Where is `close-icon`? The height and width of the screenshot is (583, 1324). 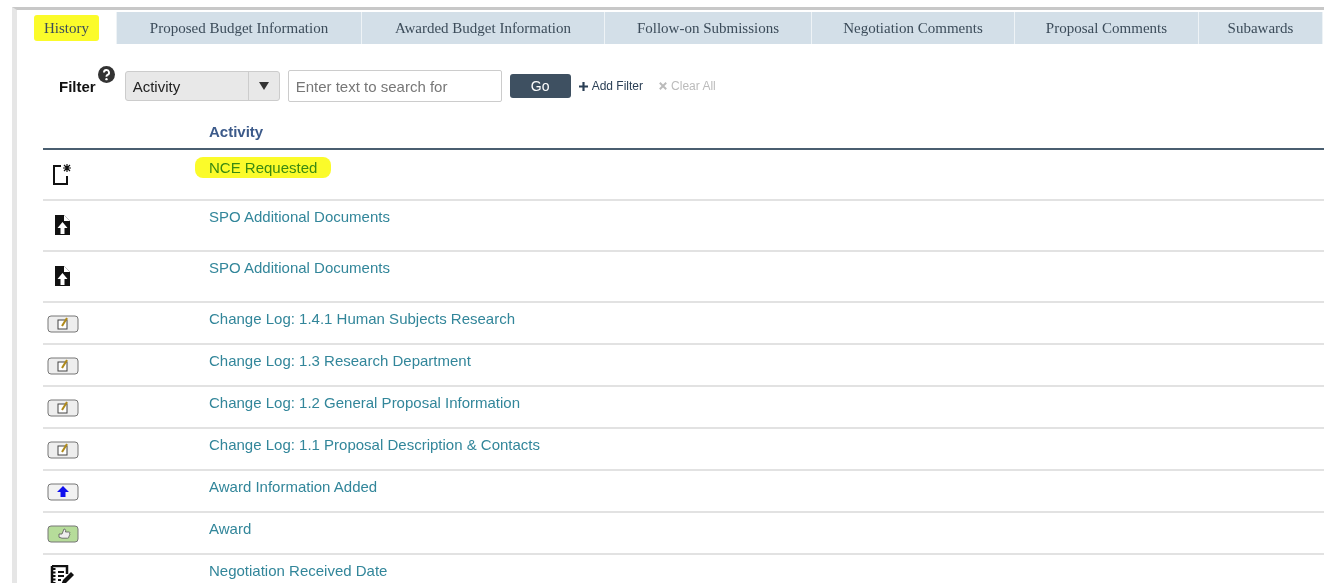
close-icon is located at coordinates (663, 86).